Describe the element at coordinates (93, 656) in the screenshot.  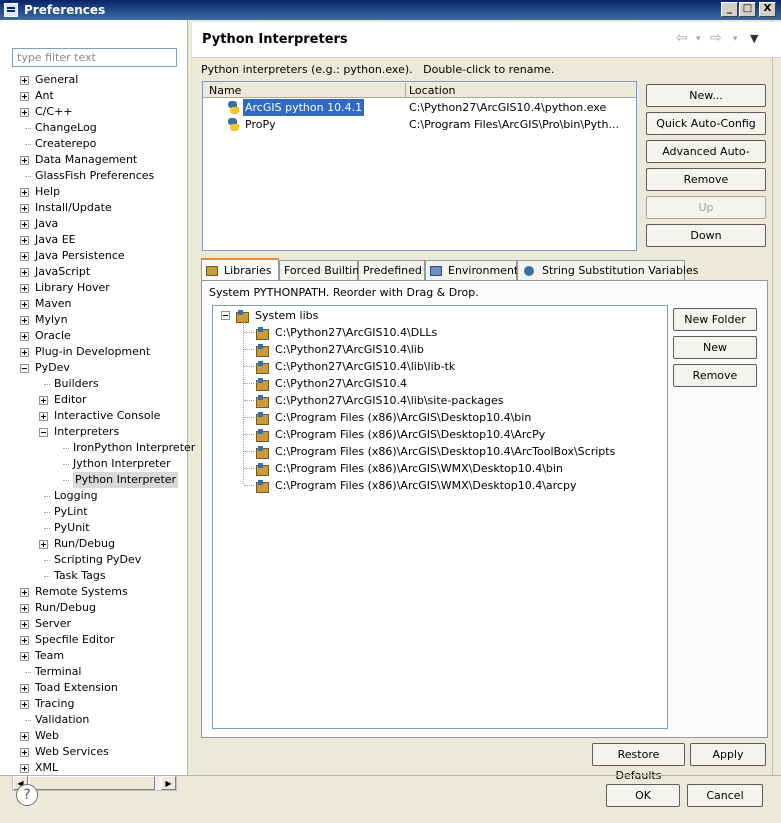
I see `tree-item: Team` at that location.